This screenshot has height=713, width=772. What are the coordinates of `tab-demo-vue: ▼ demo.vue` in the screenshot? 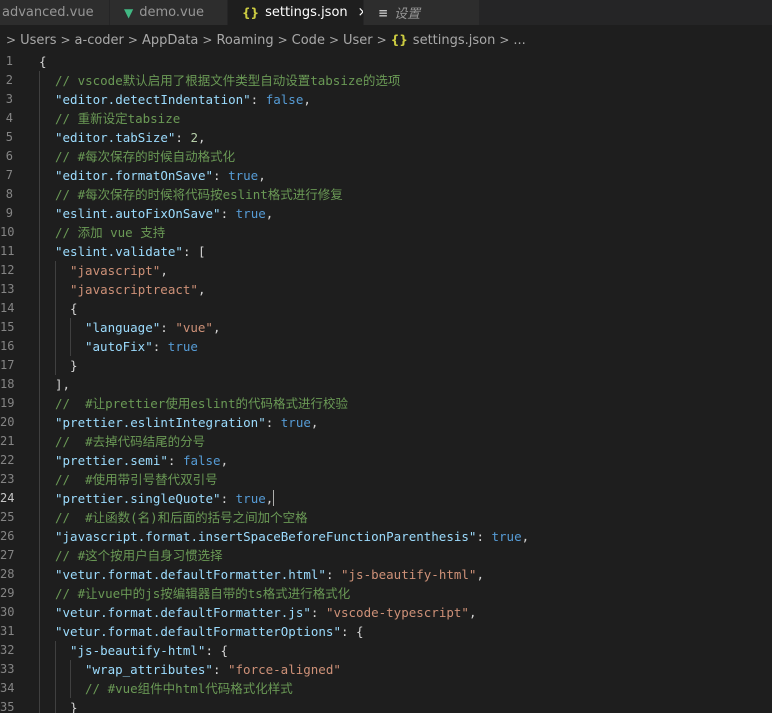 It's located at (169, 12).